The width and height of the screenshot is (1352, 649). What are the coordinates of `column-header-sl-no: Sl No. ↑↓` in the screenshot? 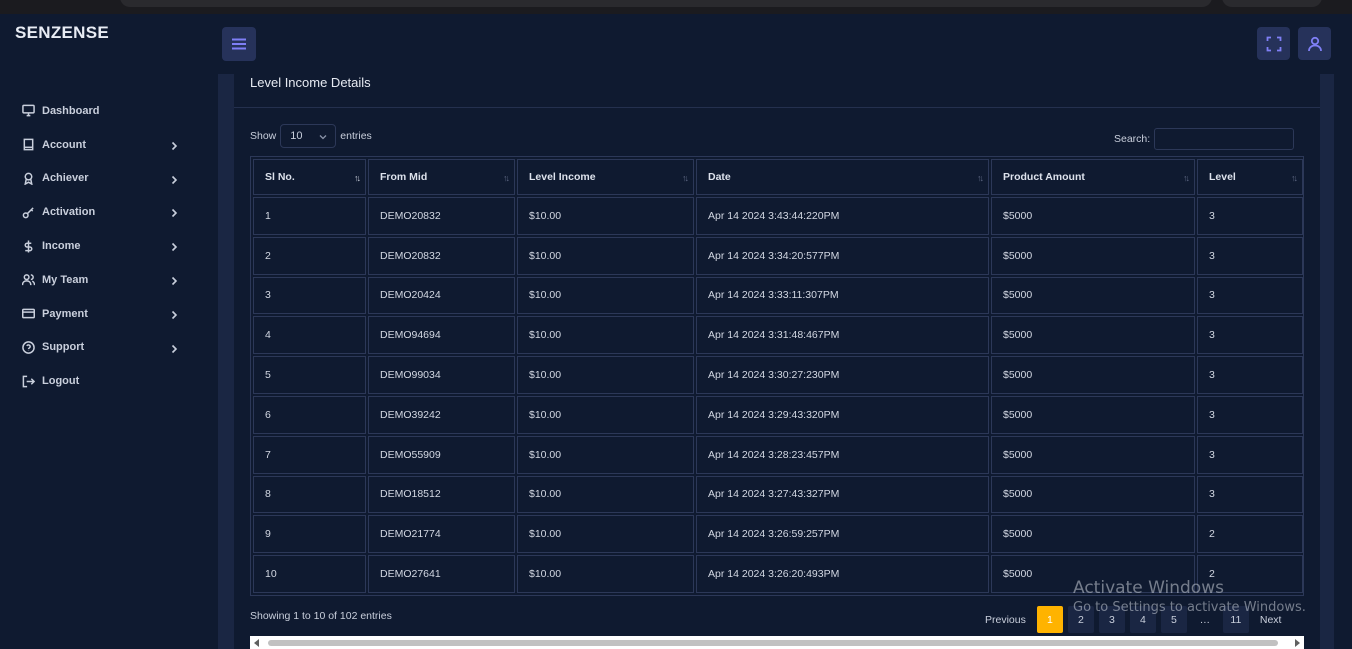 It's located at (309, 177).